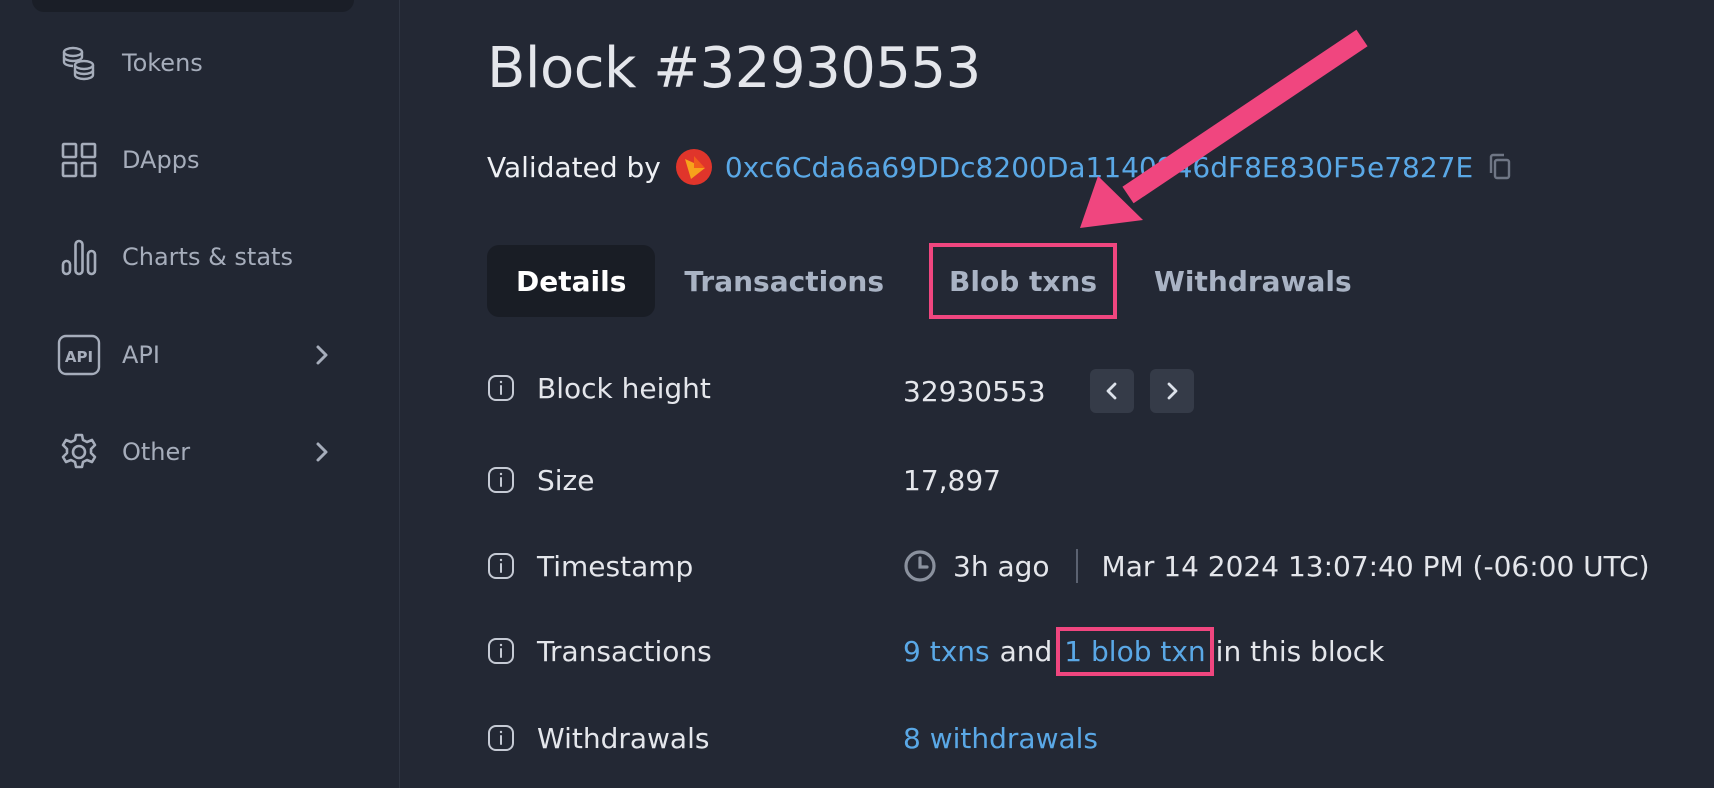 This screenshot has height=788, width=1714. Describe the element at coordinates (79, 452) in the screenshot. I see `gear-icon` at that location.